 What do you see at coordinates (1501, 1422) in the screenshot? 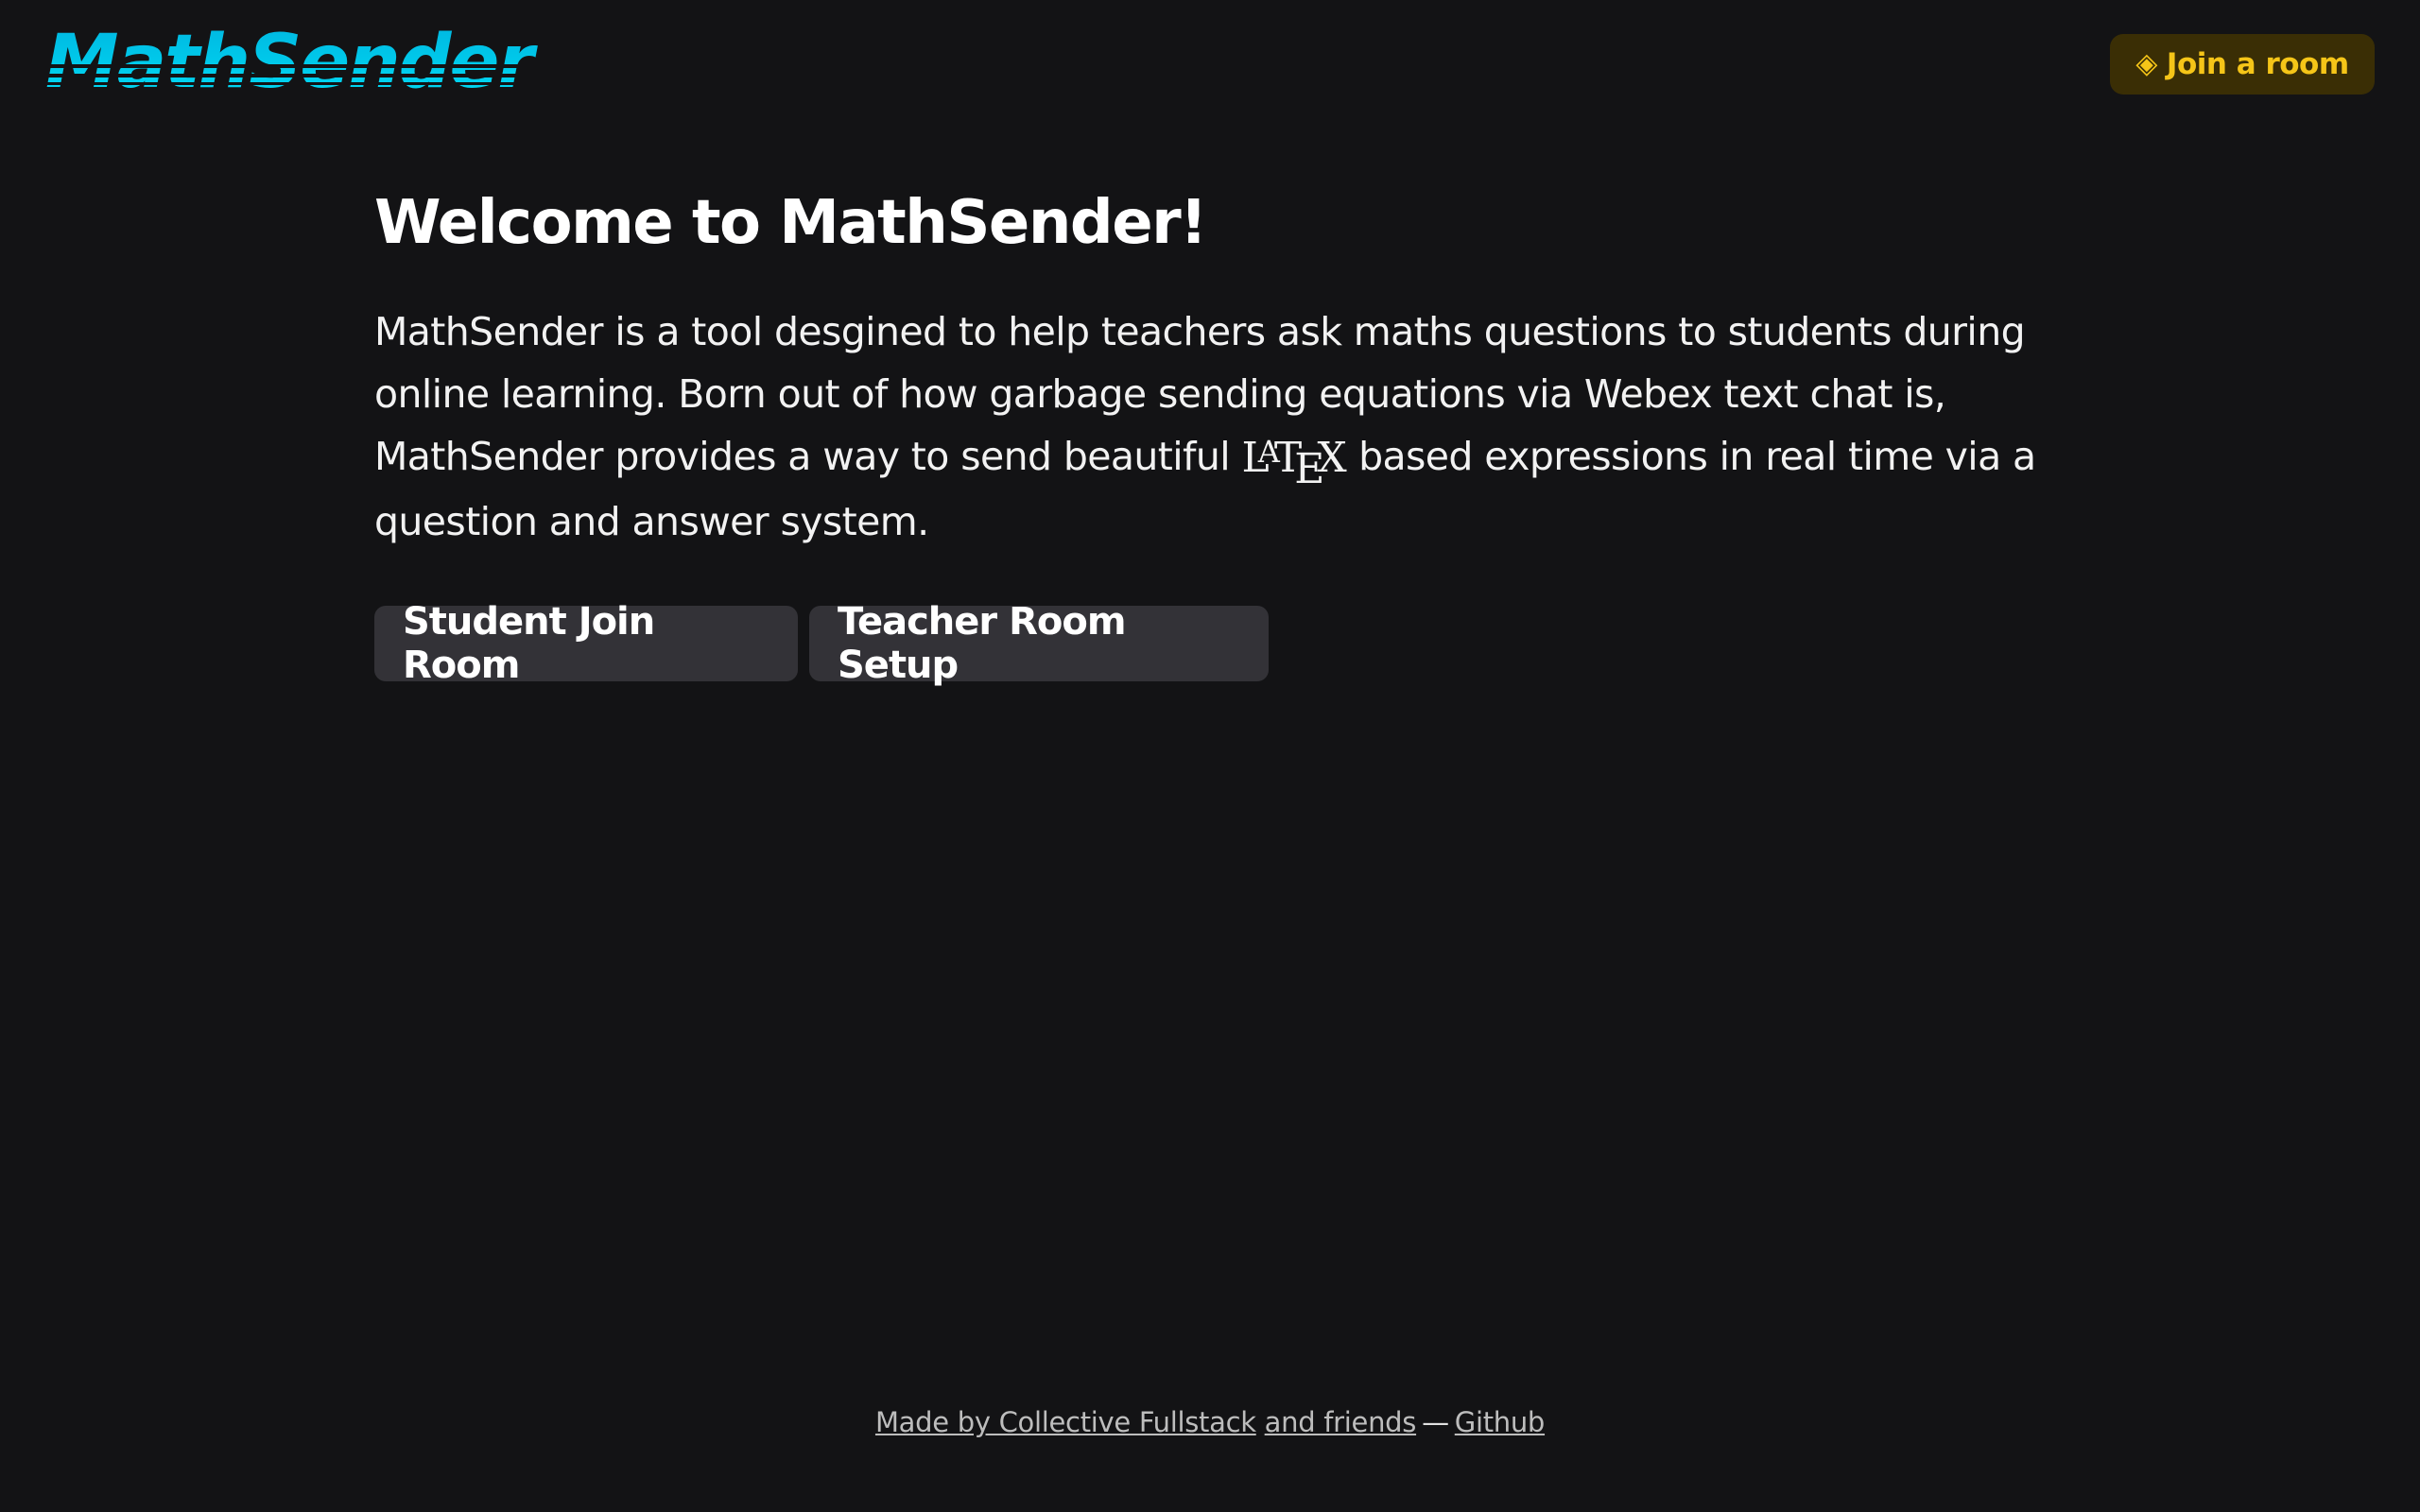
I see `github-link: Github` at bounding box center [1501, 1422].